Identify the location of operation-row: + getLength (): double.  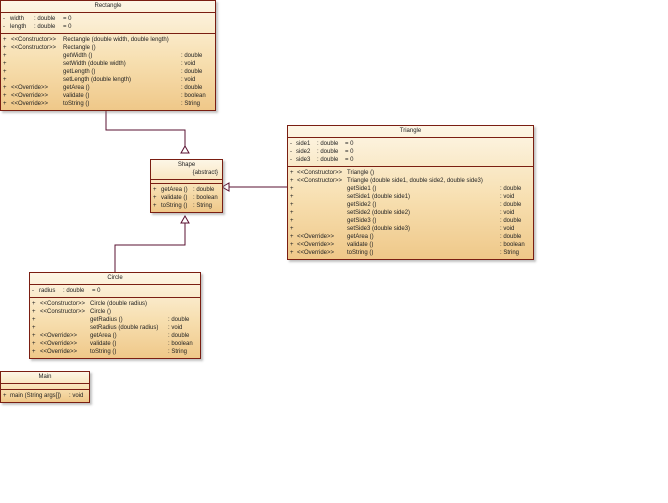
(108, 72).